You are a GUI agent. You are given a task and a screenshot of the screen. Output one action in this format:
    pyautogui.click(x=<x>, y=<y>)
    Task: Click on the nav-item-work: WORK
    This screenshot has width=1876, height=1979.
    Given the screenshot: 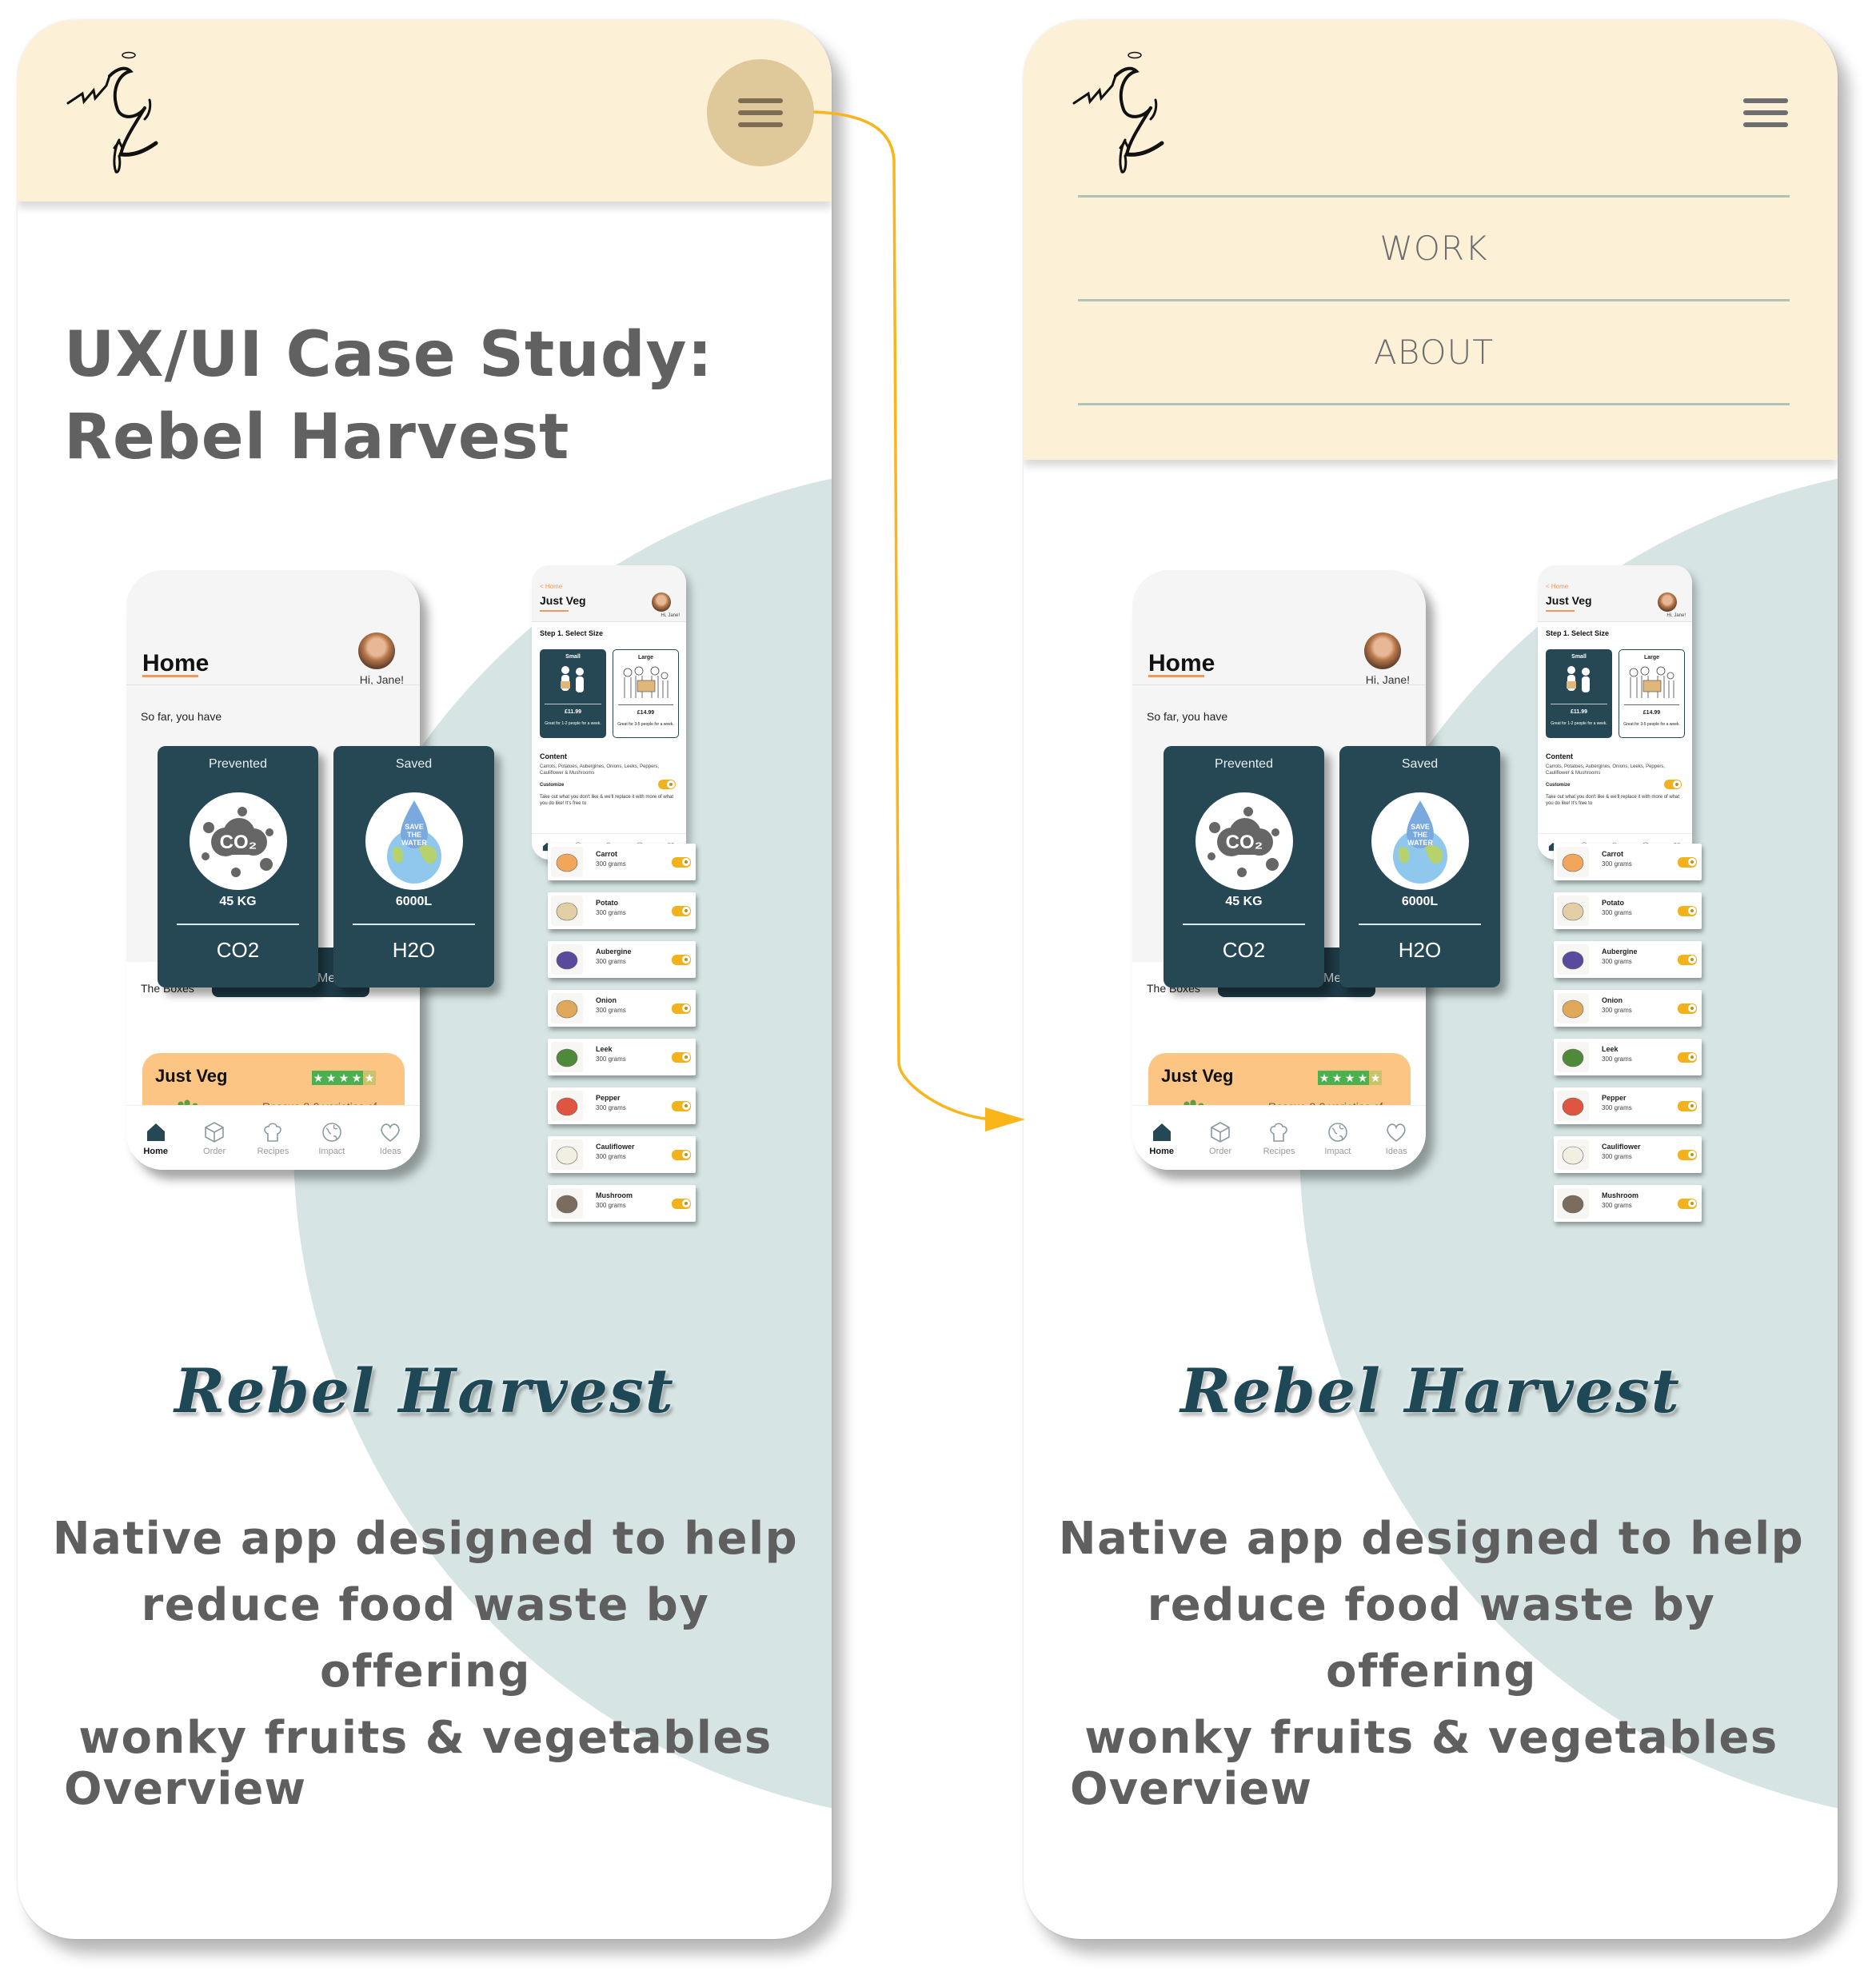 What is the action you would take?
    pyautogui.click(x=1434, y=249)
    